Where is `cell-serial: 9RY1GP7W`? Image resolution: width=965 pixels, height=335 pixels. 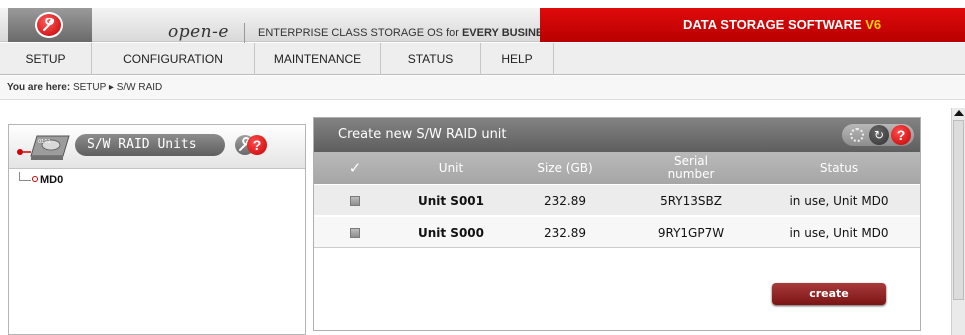
cell-serial: 9RY1GP7W is located at coordinates (691, 232).